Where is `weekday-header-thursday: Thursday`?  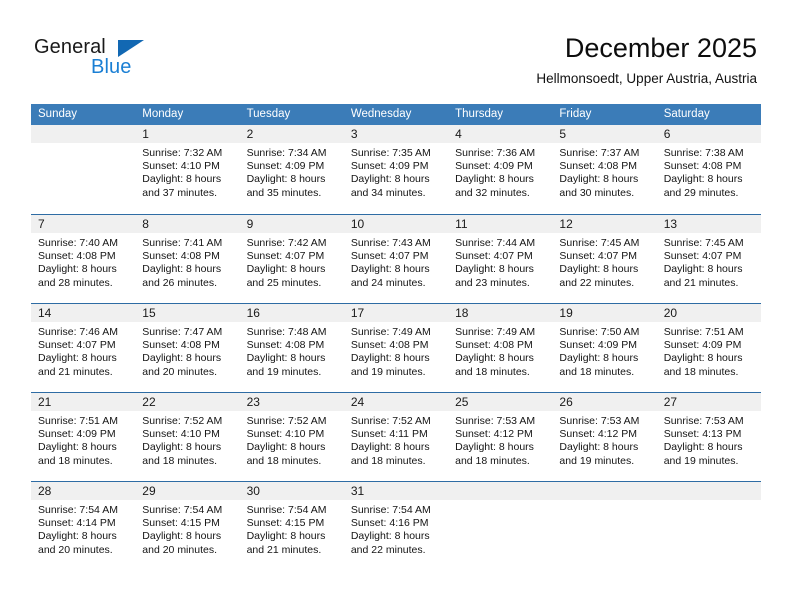
weekday-header-thursday: Thursday is located at coordinates (479, 114).